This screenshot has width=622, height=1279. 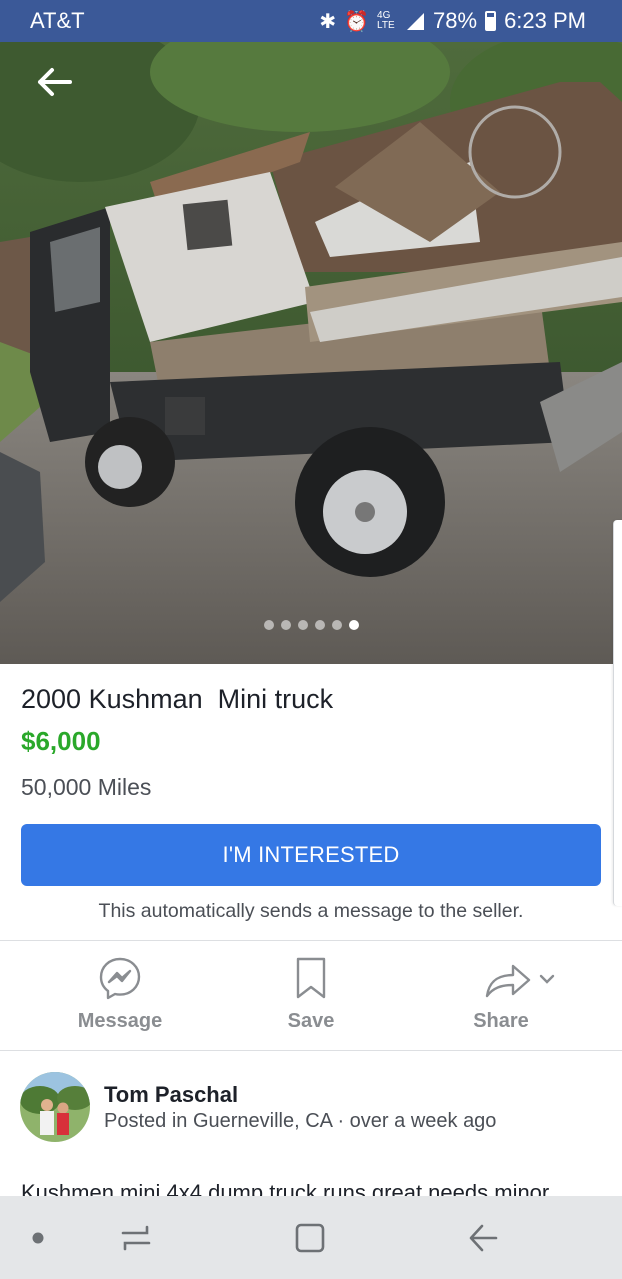 What do you see at coordinates (416, 21) in the screenshot?
I see `signal-icon` at bounding box center [416, 21].